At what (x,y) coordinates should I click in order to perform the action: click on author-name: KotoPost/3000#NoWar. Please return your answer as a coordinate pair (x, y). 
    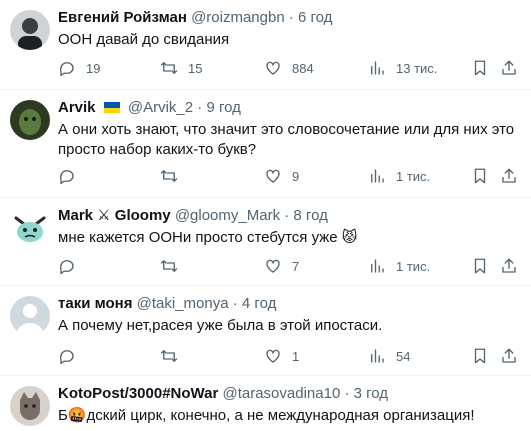
    Looking at the image, I should click on (138, 393).